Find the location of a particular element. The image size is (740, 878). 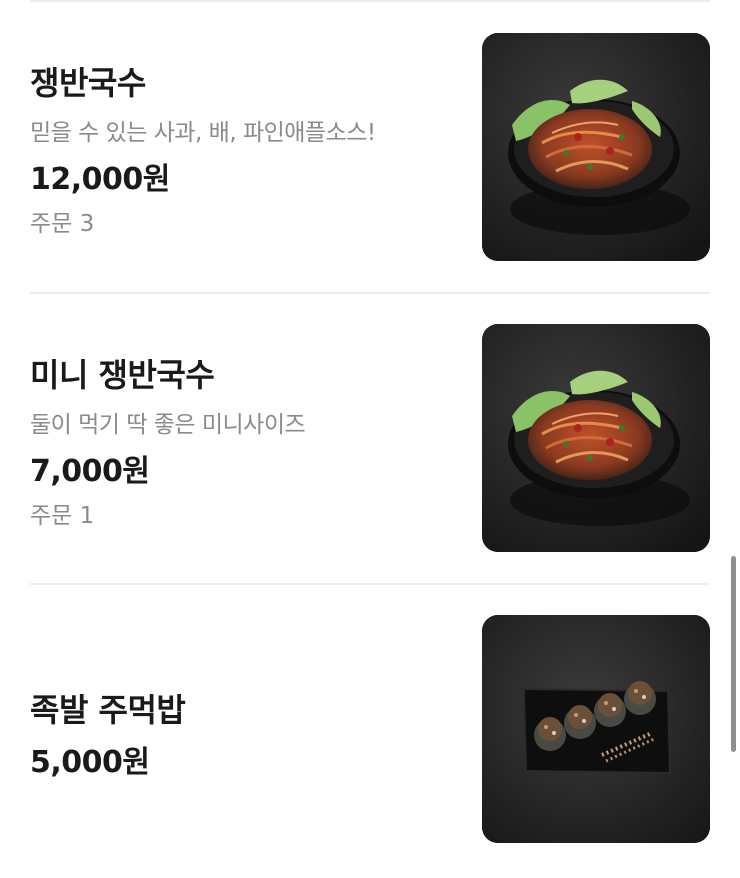

menu-item-order-count: 주문 3 is located at coordinates (62, 224).